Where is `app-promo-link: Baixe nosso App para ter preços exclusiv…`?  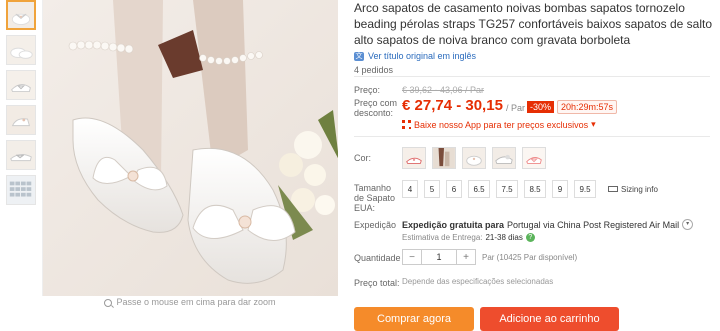
app-promo-link: Baixe nosso App para ter preços exclusiv… is located at coordinates (499, 124).